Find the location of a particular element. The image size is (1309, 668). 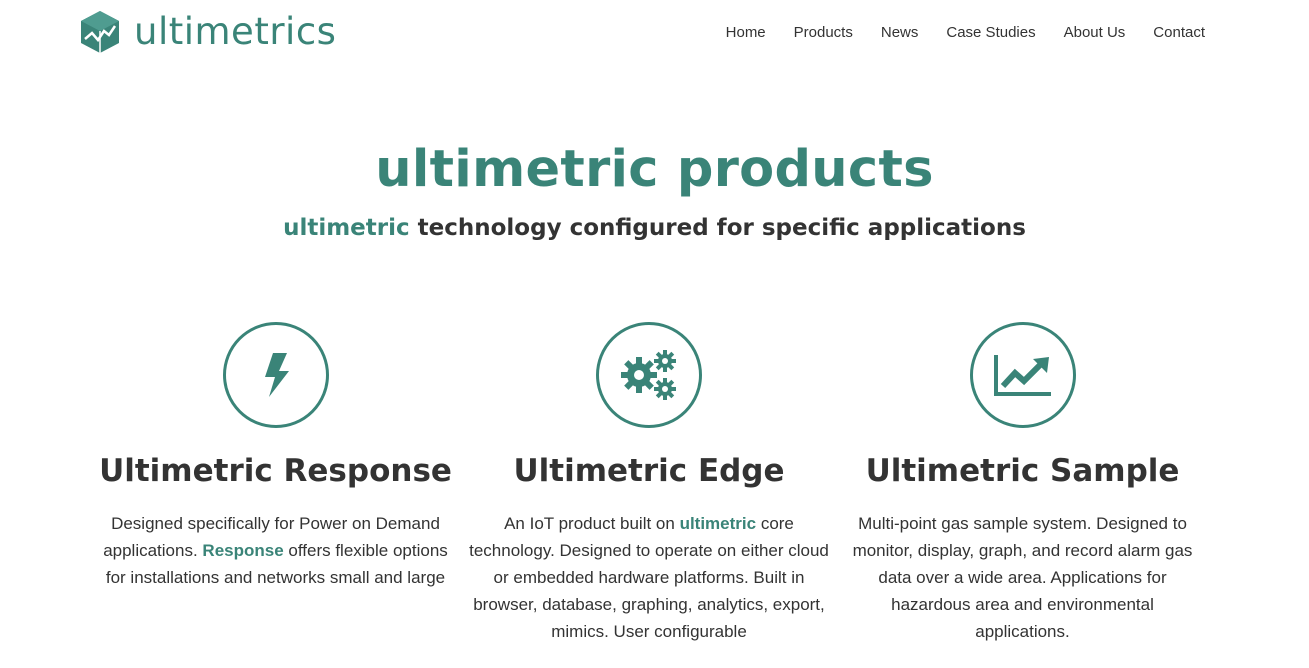

cube-logo-icon is located at coordinates (100, 32).